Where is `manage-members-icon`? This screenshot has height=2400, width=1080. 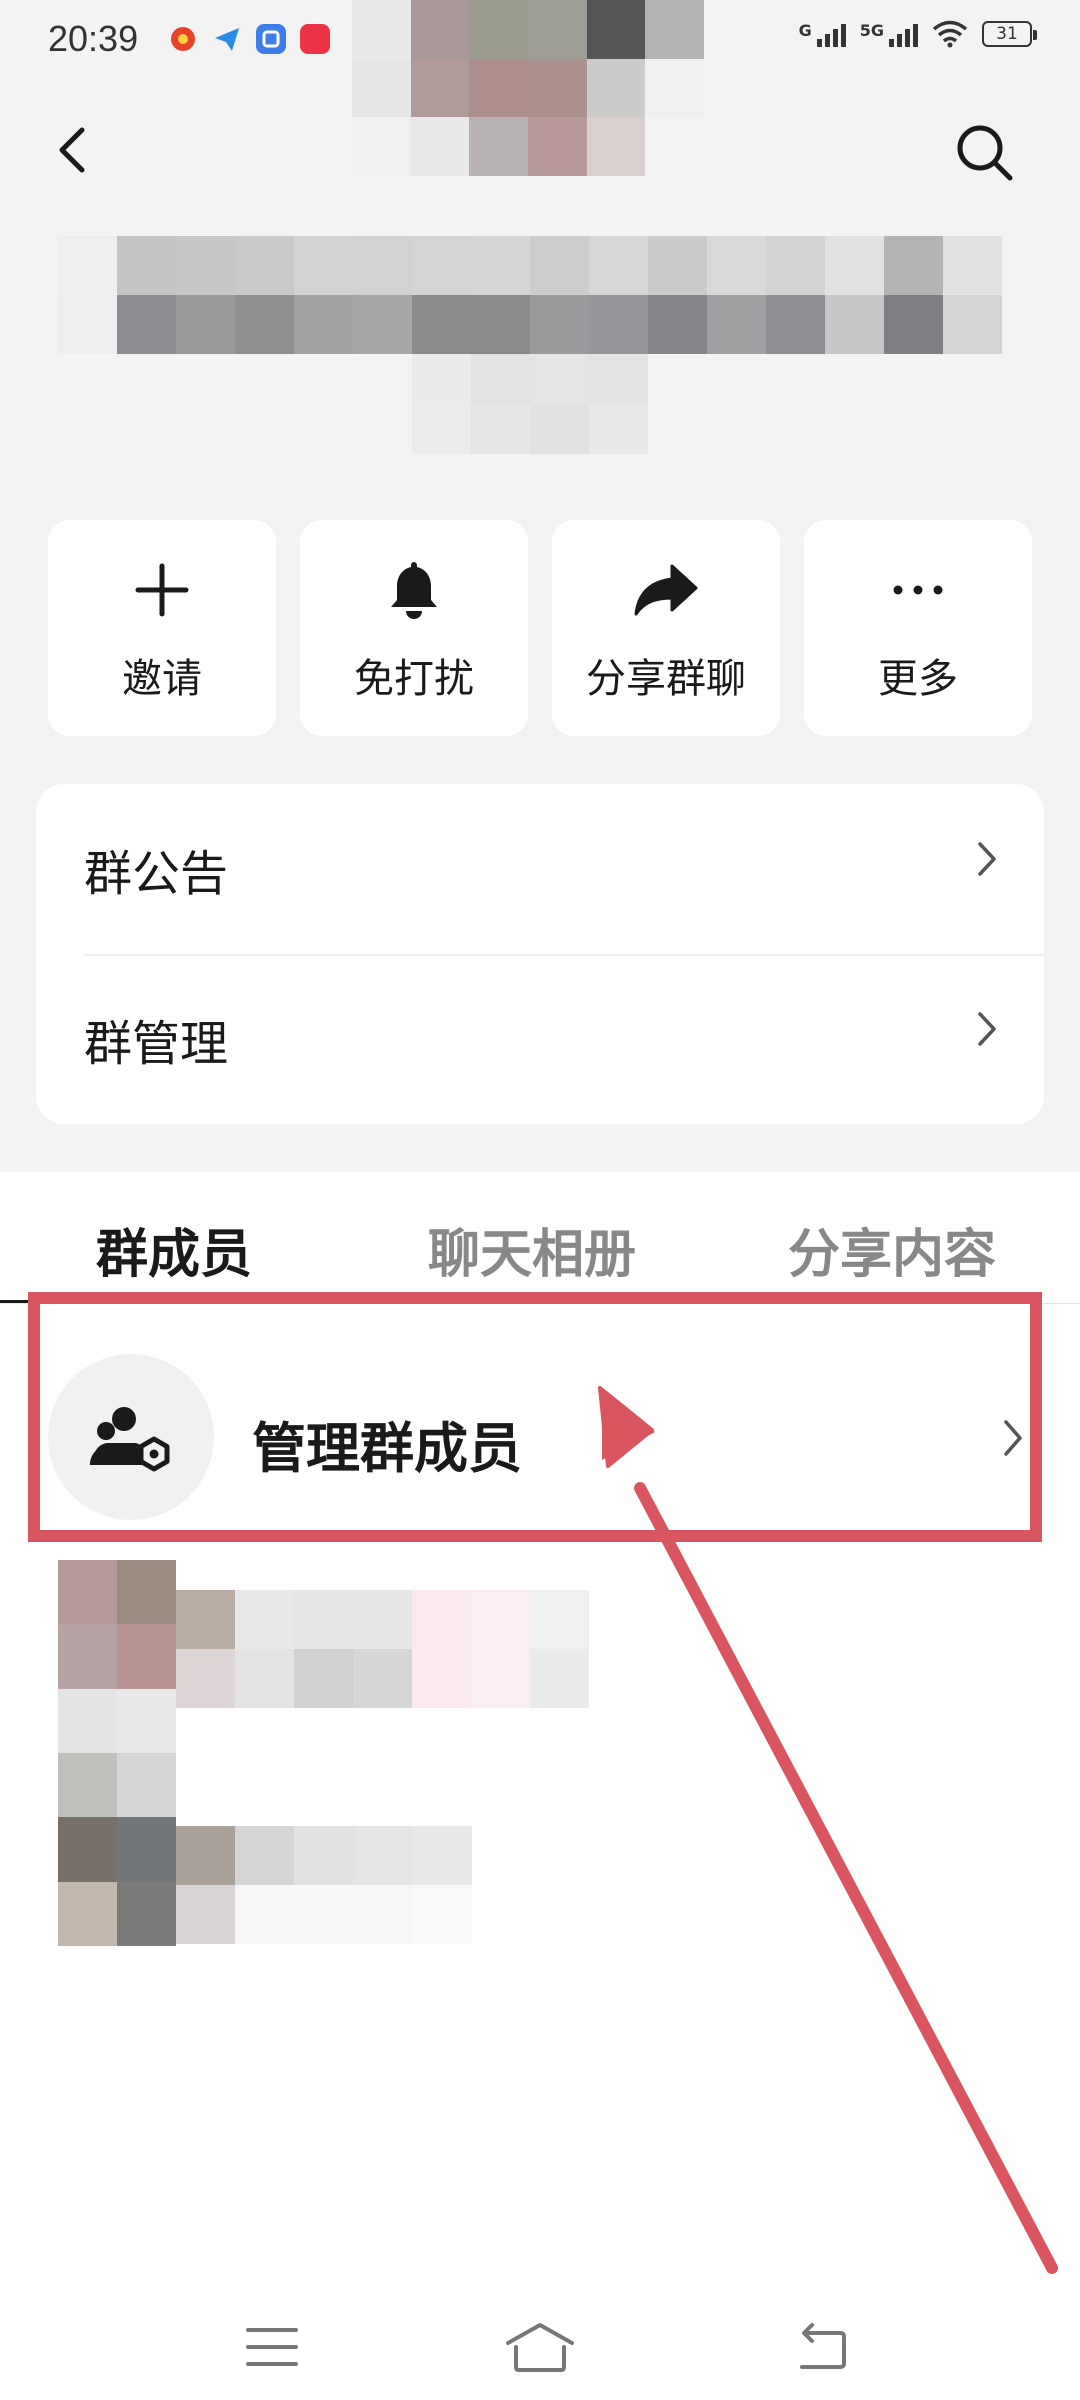 manage-members-icon is located at coordinates (130, 1439).